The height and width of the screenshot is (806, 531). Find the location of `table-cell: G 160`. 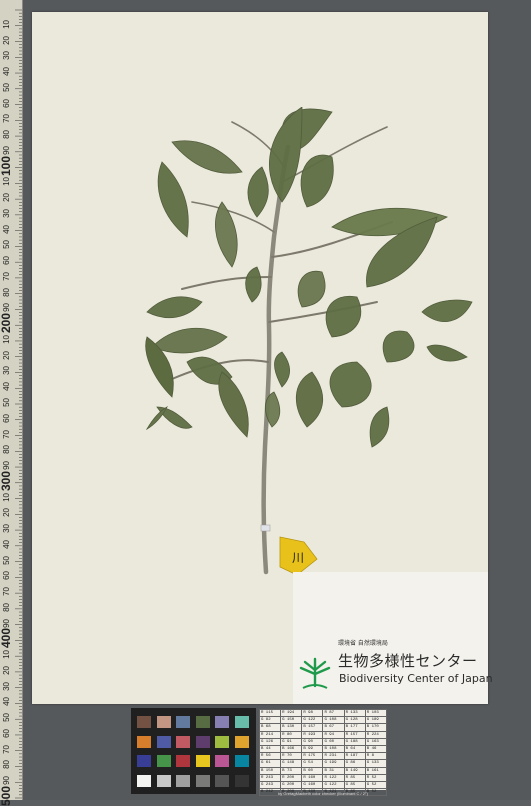

table-cell: G 160 is located at coordinates (312, 785).